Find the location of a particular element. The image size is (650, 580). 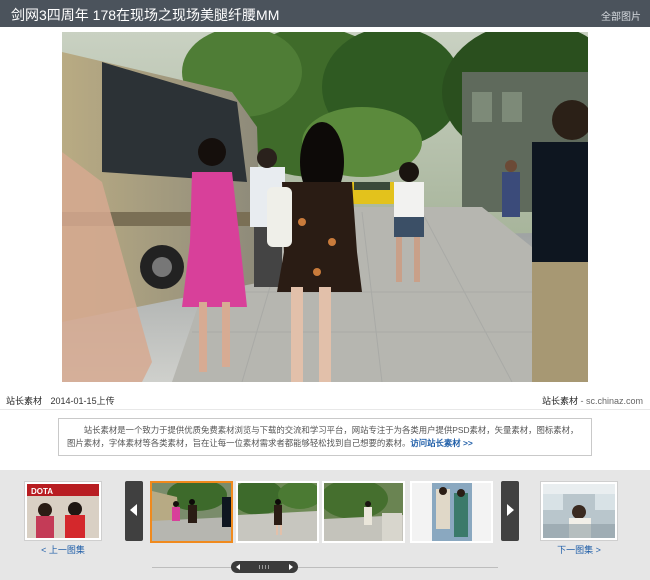

chevron-right-icon is located at coordinates (510, 510).